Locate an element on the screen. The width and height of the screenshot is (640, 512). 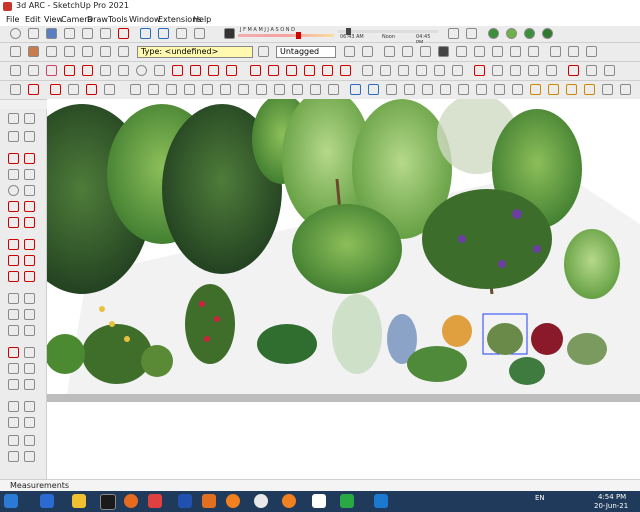
freehand-icon is located at coordinates (87, 70).